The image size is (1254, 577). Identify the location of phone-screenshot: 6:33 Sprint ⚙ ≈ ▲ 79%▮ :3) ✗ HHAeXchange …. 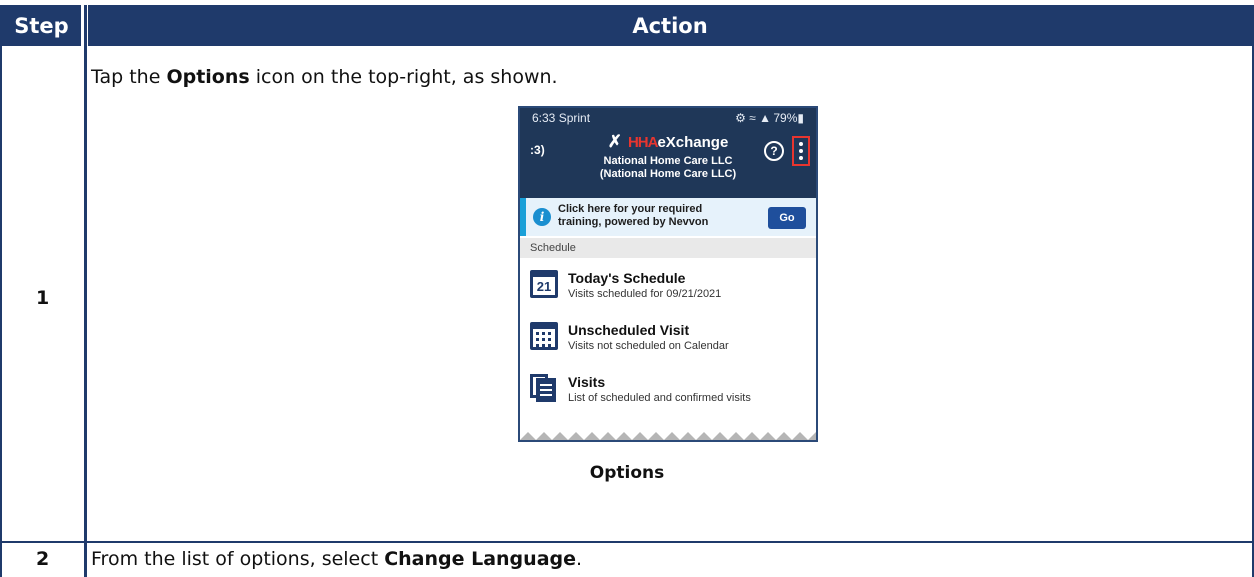
(668, 274).